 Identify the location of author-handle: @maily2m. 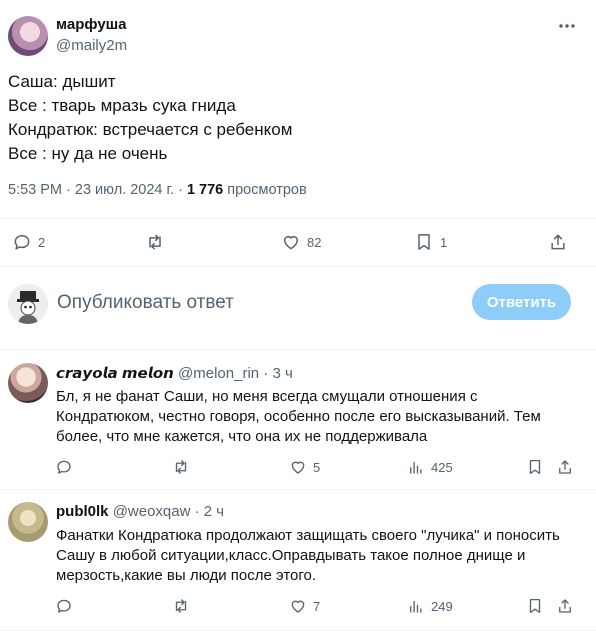
(91, 45).